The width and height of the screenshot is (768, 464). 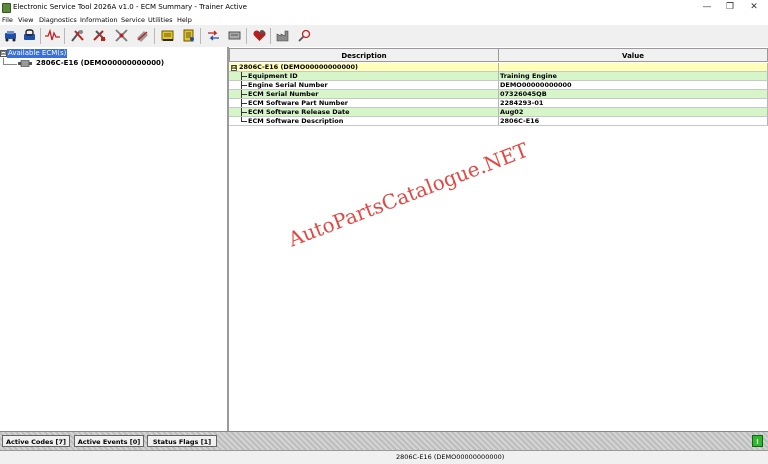 What do you see at coordinates (288, 85) in the screenshot?
I see `row-label: Engine Serial Number` at bounding box center [288, 85].